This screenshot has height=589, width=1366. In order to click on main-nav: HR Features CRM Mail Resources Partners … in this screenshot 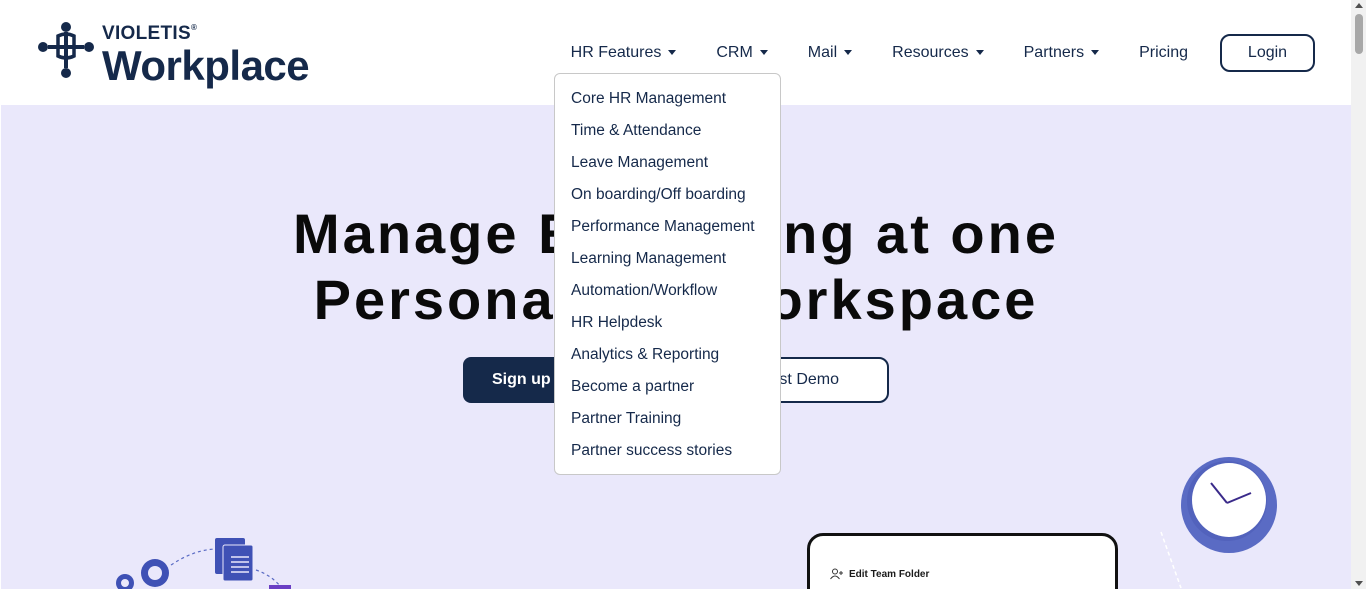, I will do `click(923, 53)`.